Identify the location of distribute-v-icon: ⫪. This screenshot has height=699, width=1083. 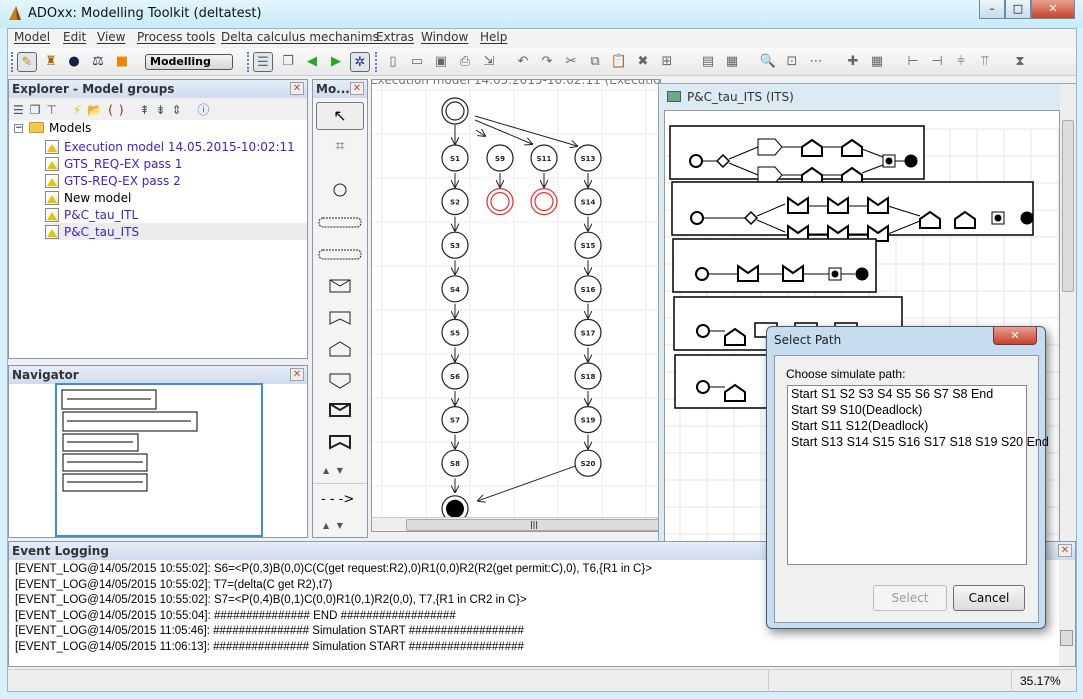
(985, 62).